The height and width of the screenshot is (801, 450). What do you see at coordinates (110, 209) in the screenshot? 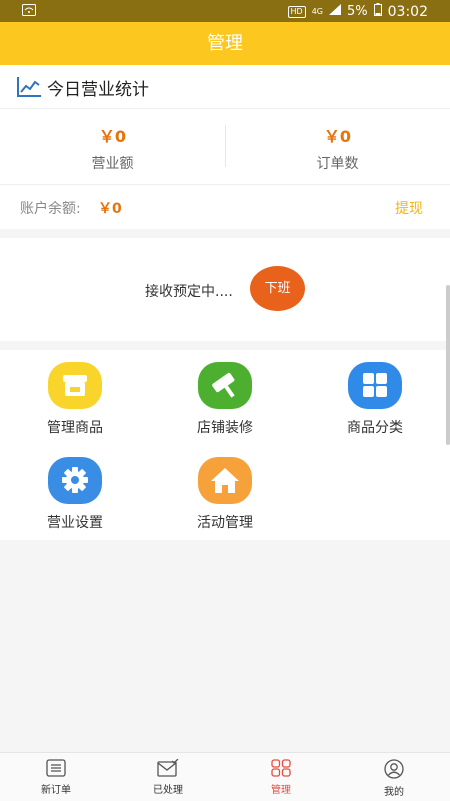
I see `balance-value: ￥0` at bounding box center [110, 209].